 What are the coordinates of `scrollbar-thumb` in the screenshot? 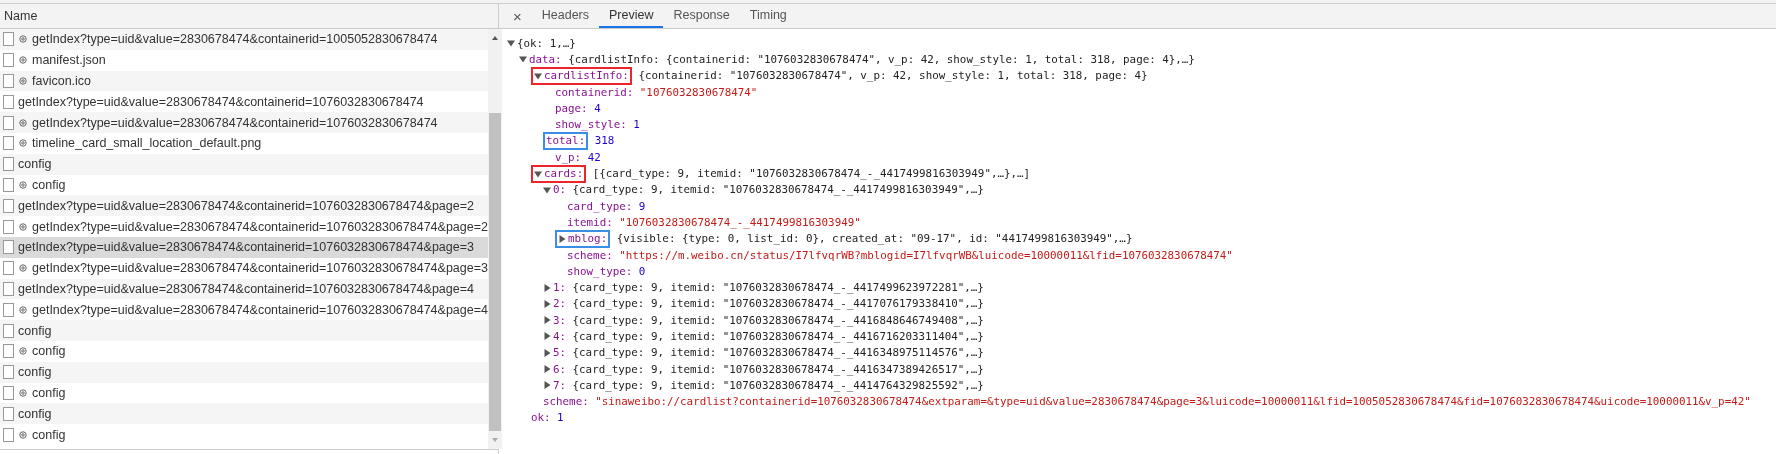 It's located at (495, 272).